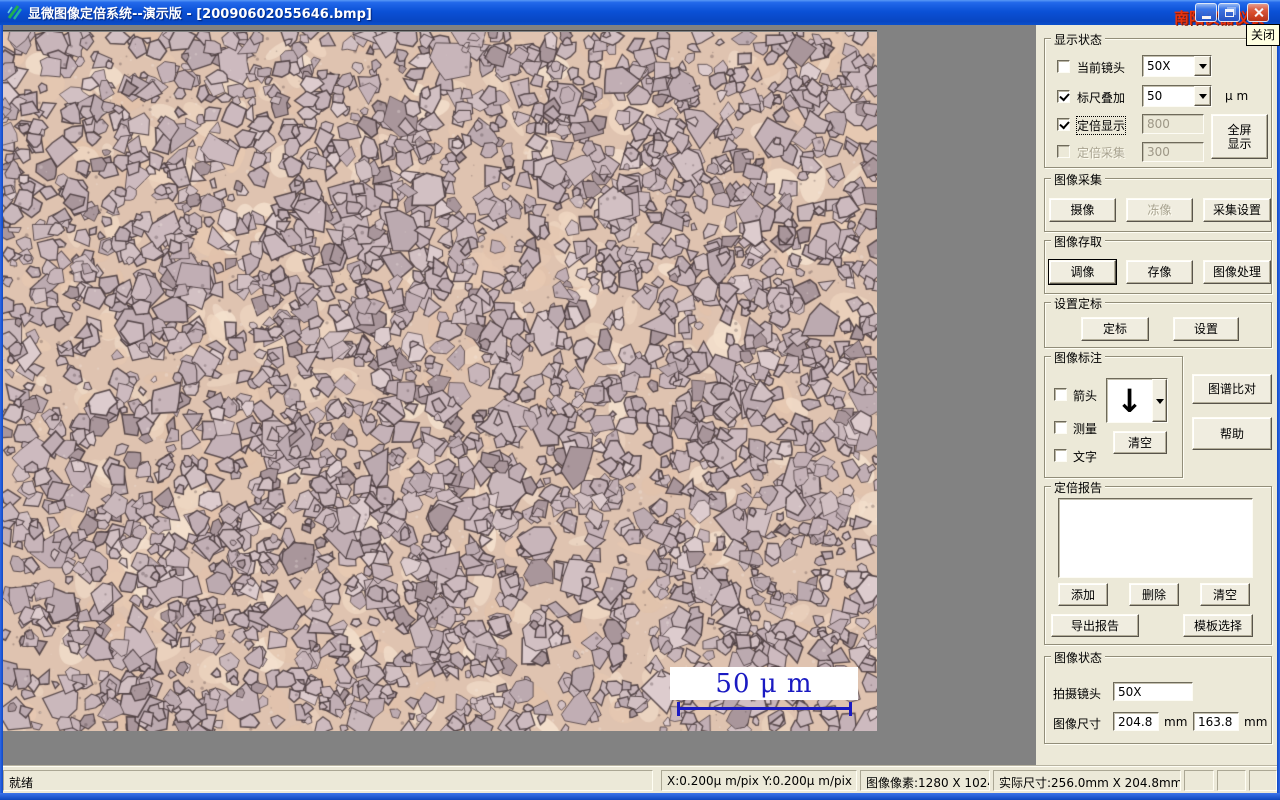  What do you see at coordinates (1078, 303) in the screenshot?
I see `group-title: 设置定标` at bounding box center [1078, 303].